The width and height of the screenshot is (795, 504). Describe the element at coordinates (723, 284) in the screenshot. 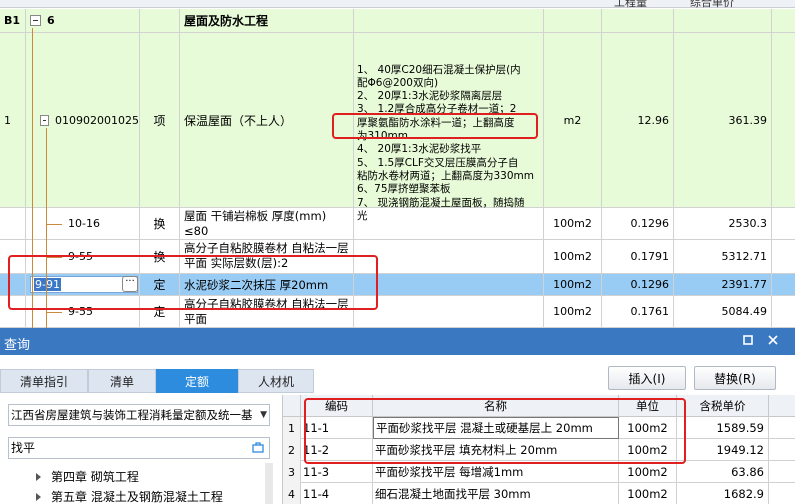

I see `subitem-price: 2391.77` at that location.